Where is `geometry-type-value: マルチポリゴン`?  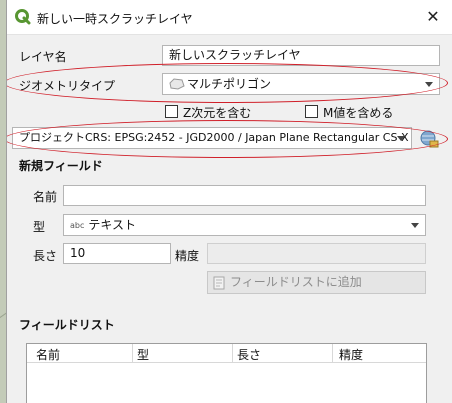 geometry-type-value: マルチポリゴン is located at coordinates (229, 84).